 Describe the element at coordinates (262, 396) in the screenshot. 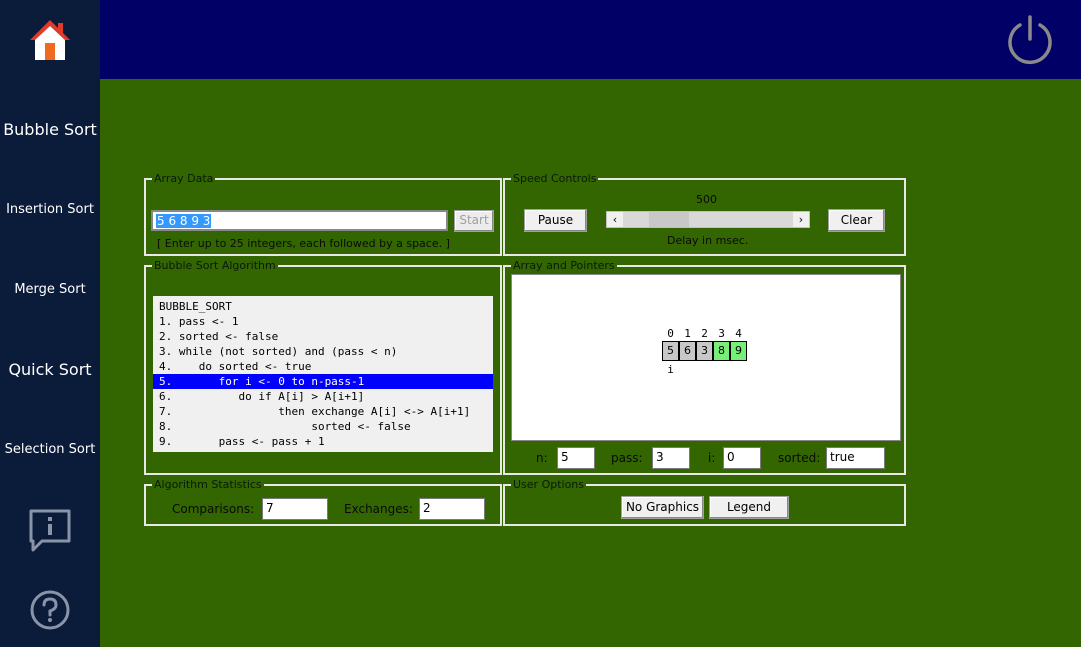

I see `code-line: 6. do if A[i] > A[i+1]` at that location.